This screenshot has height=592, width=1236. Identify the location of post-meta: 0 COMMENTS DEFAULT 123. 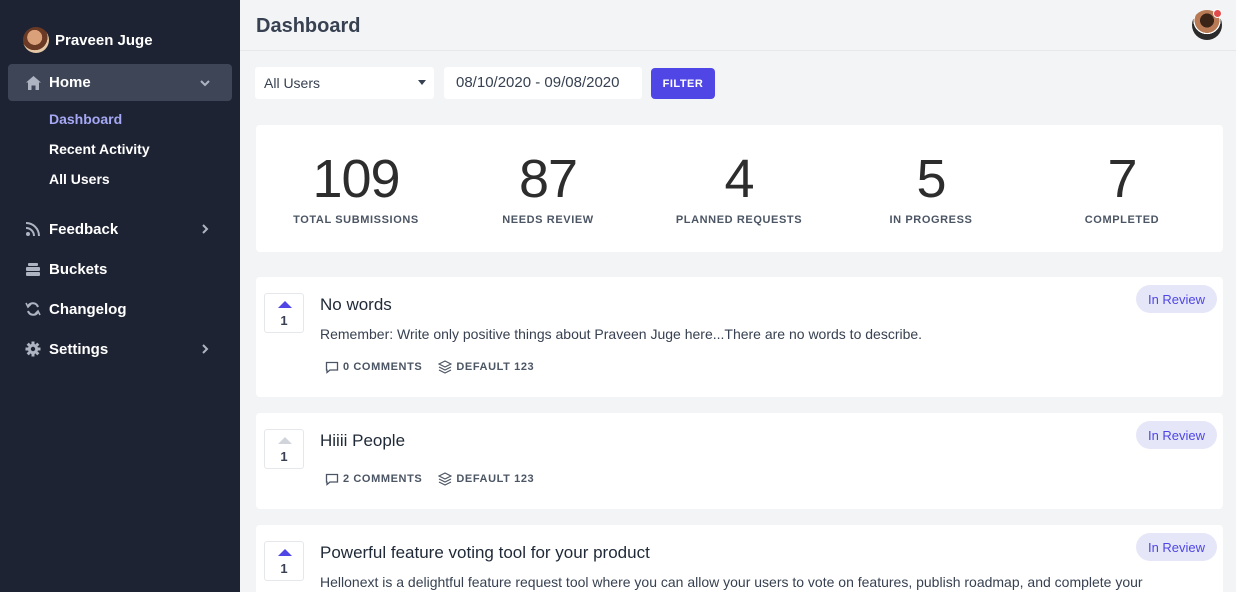
(437, 367).